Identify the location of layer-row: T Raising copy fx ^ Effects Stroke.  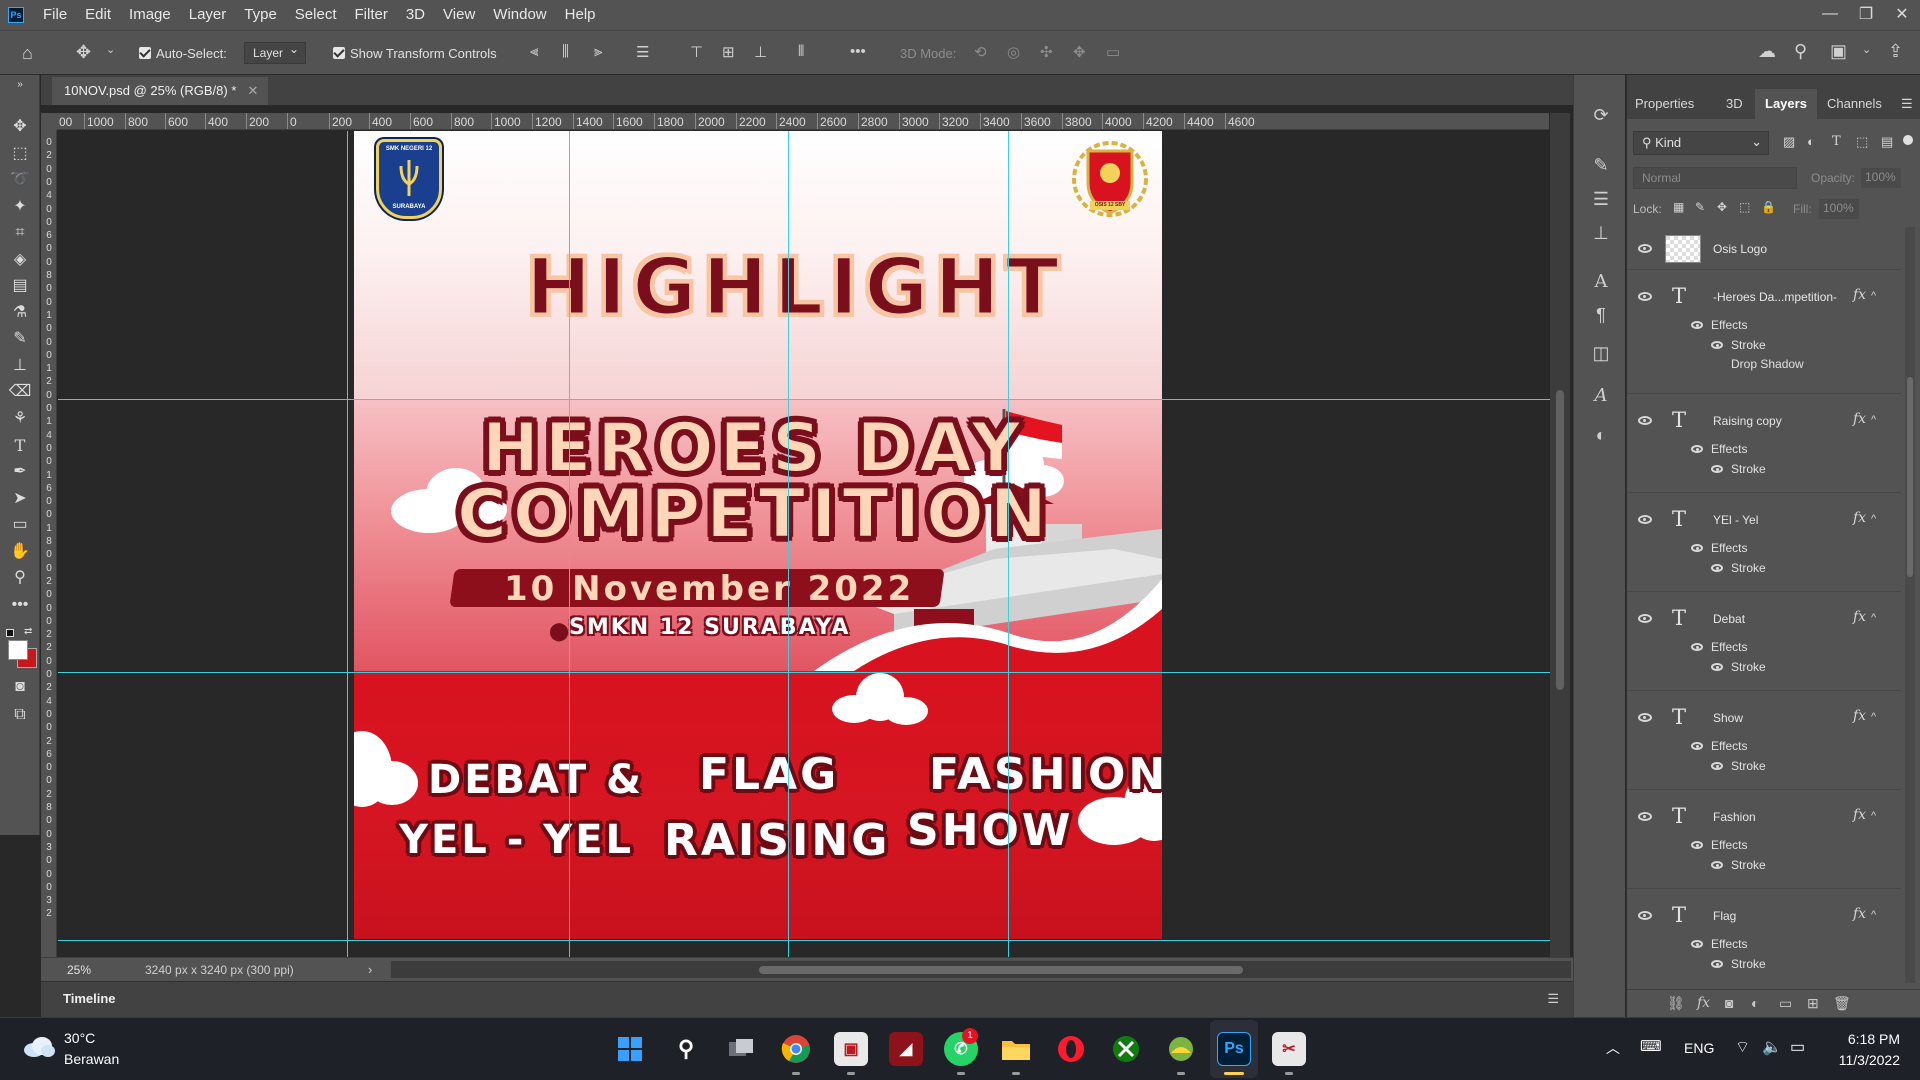
(1764, 443).